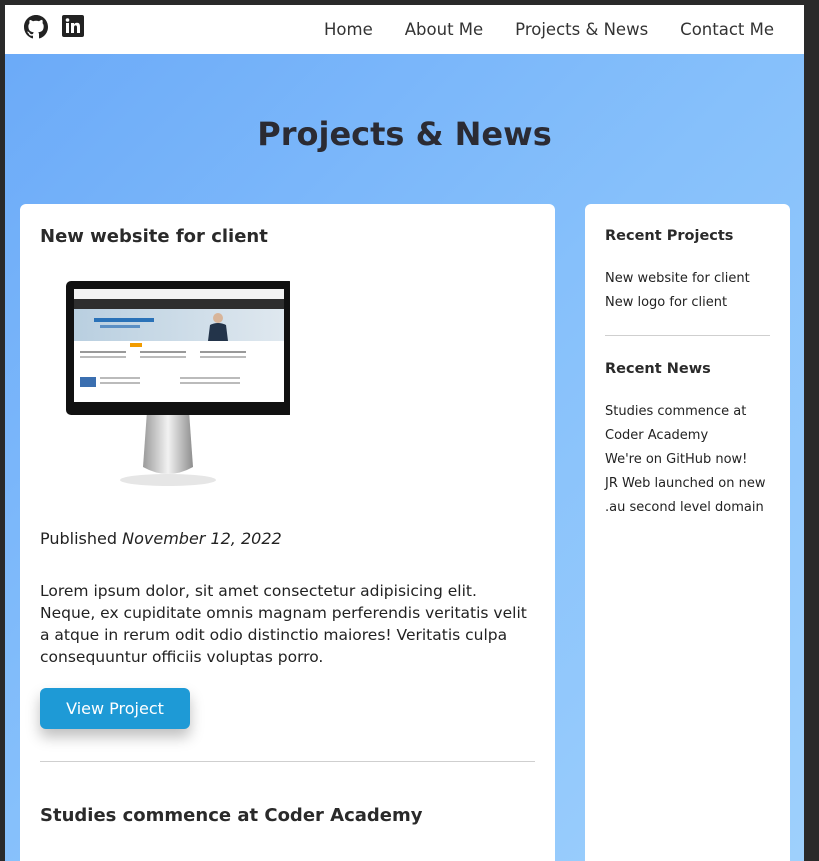 The image size is (819, 861). I want to click on published-date: November 12, 2022, so click(202, 538).